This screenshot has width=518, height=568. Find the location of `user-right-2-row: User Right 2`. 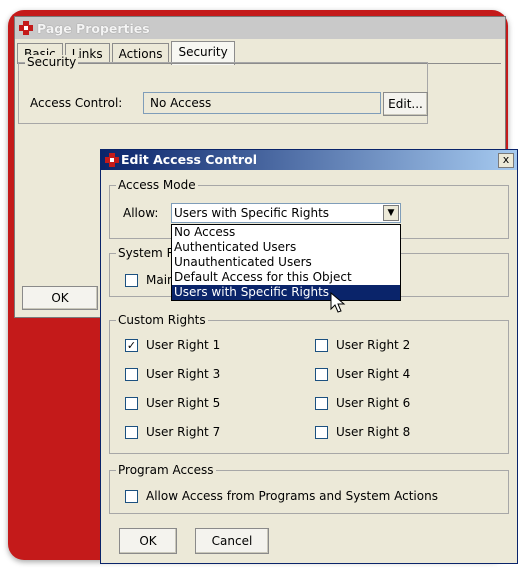

user-right-2-row: User Right 2 is located at coordinates (362, 345).